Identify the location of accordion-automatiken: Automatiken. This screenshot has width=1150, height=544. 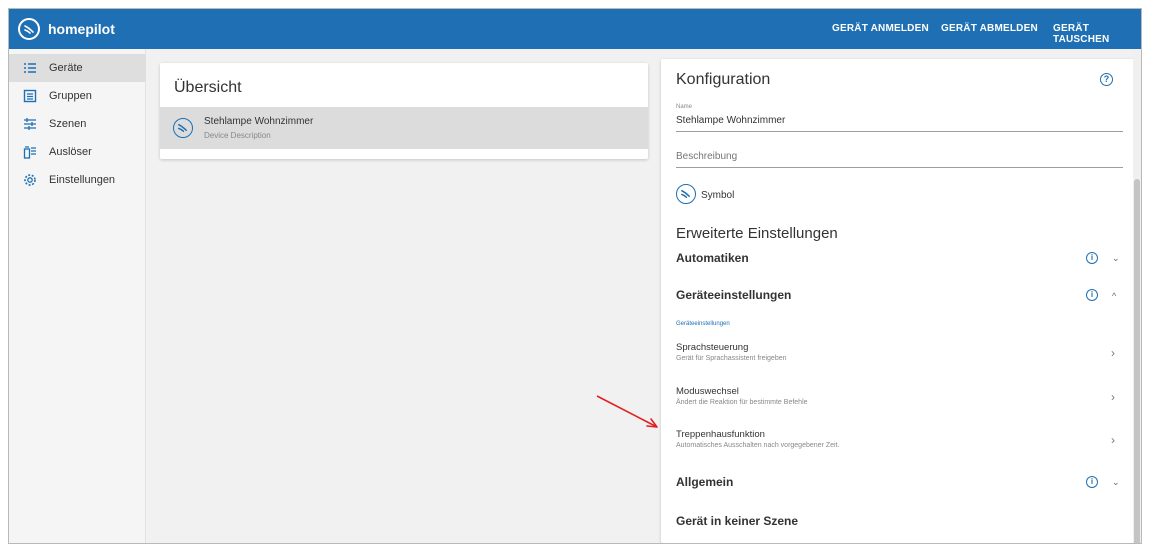
(712, 258).